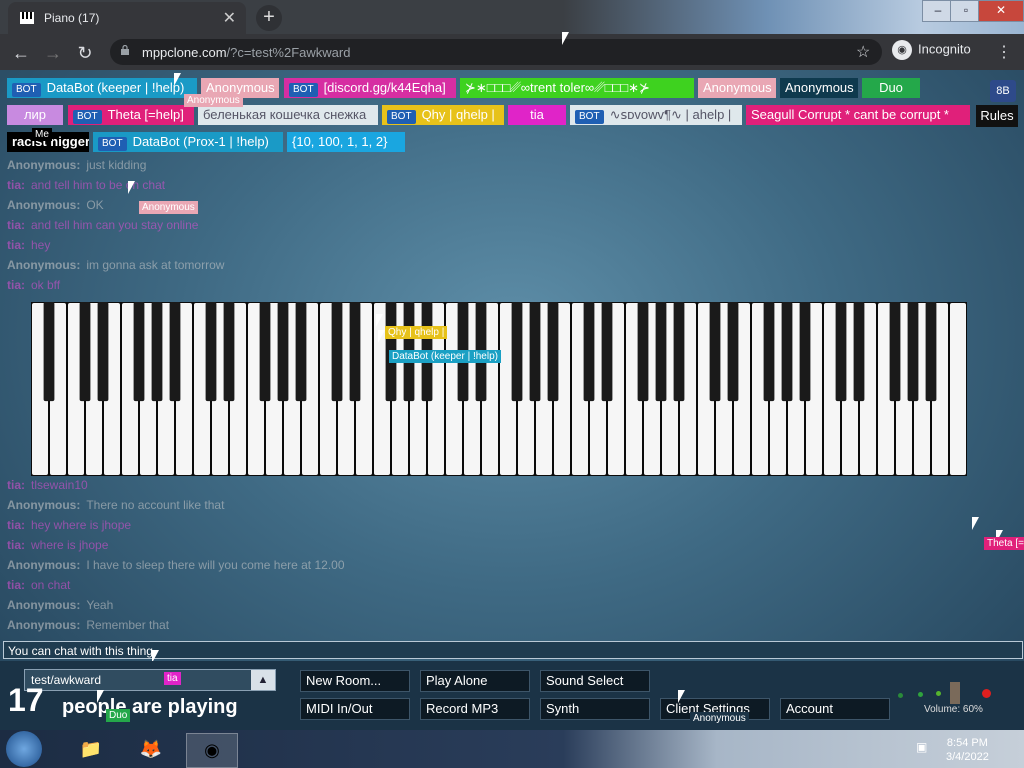 The width and height of the screenshot is (1024, 768). Describe the element at coordinates (931, 50) in the screenshot. I see `incognito-indicator: ◉ Incognito` at that location.